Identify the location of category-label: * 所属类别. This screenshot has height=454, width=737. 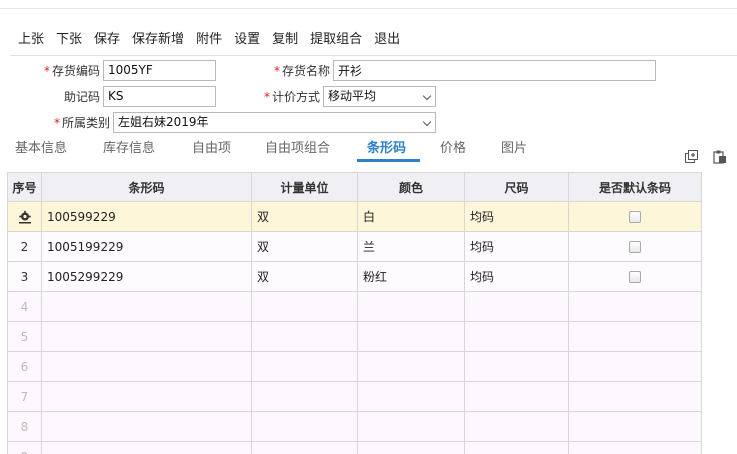
(81, 122).